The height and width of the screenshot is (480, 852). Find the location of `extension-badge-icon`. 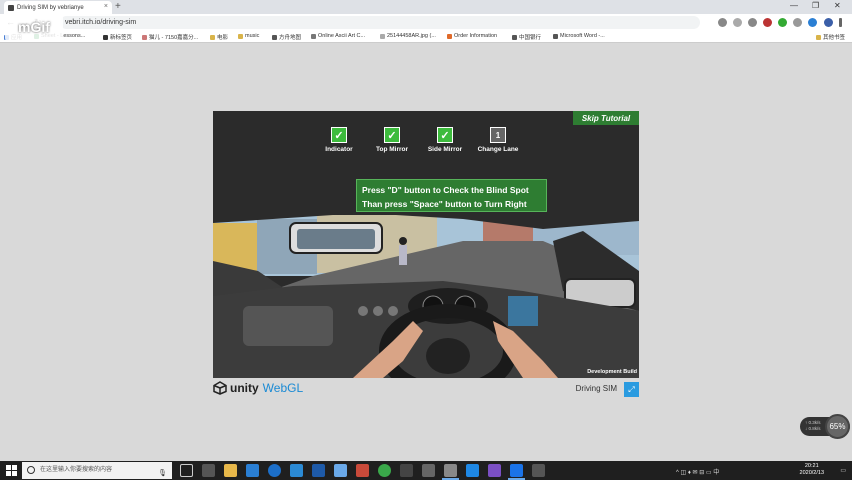

extension-badge-icon is located at coordinates (767, 22).